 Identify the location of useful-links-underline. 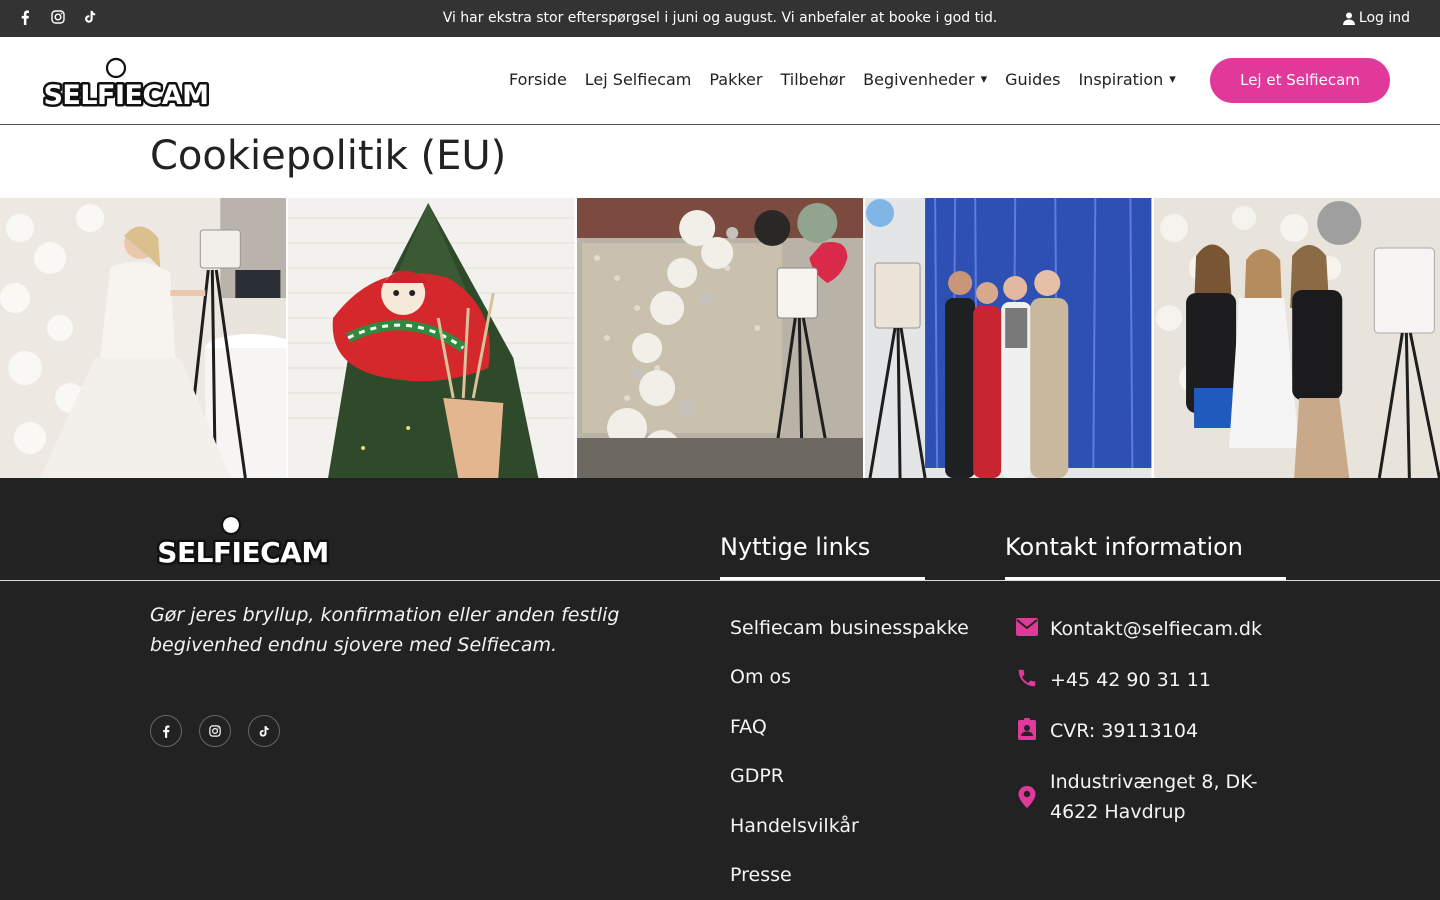
(822, 578).